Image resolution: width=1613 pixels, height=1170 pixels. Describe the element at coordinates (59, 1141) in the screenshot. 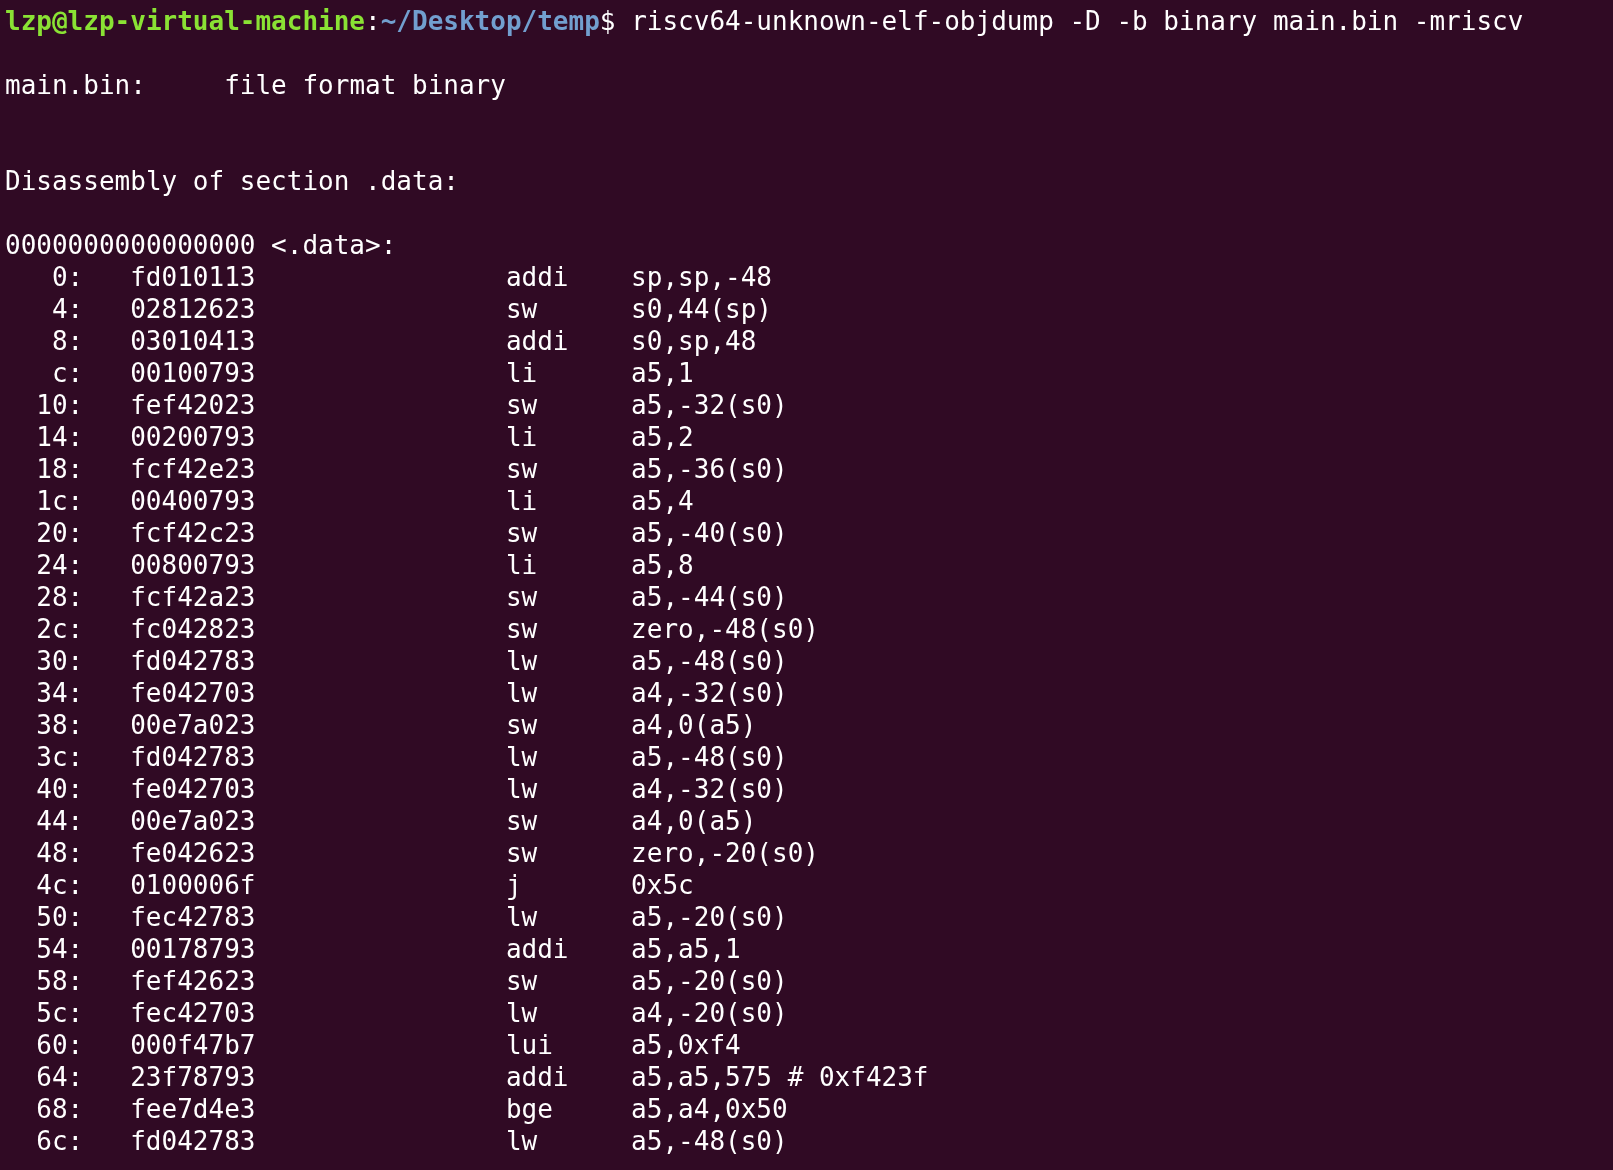

I see `instruction-address: 6c:` at that location.